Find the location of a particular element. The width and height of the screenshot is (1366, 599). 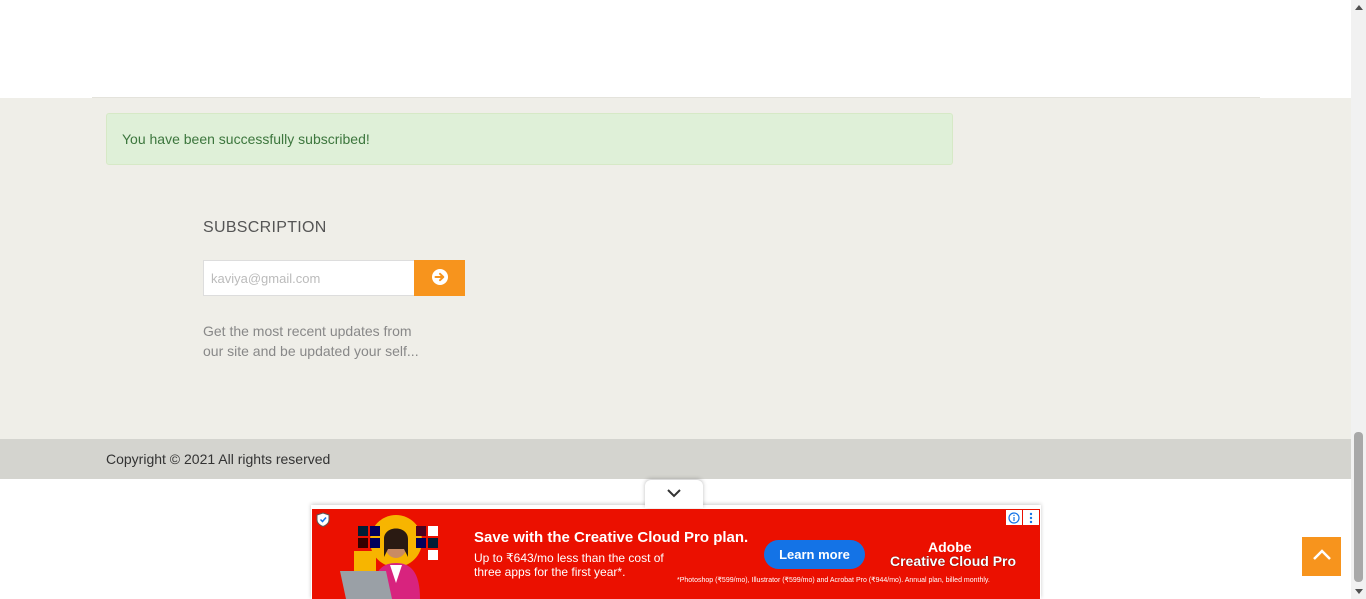

arrow-circle-right-icon is located at coordinates (440, 278).